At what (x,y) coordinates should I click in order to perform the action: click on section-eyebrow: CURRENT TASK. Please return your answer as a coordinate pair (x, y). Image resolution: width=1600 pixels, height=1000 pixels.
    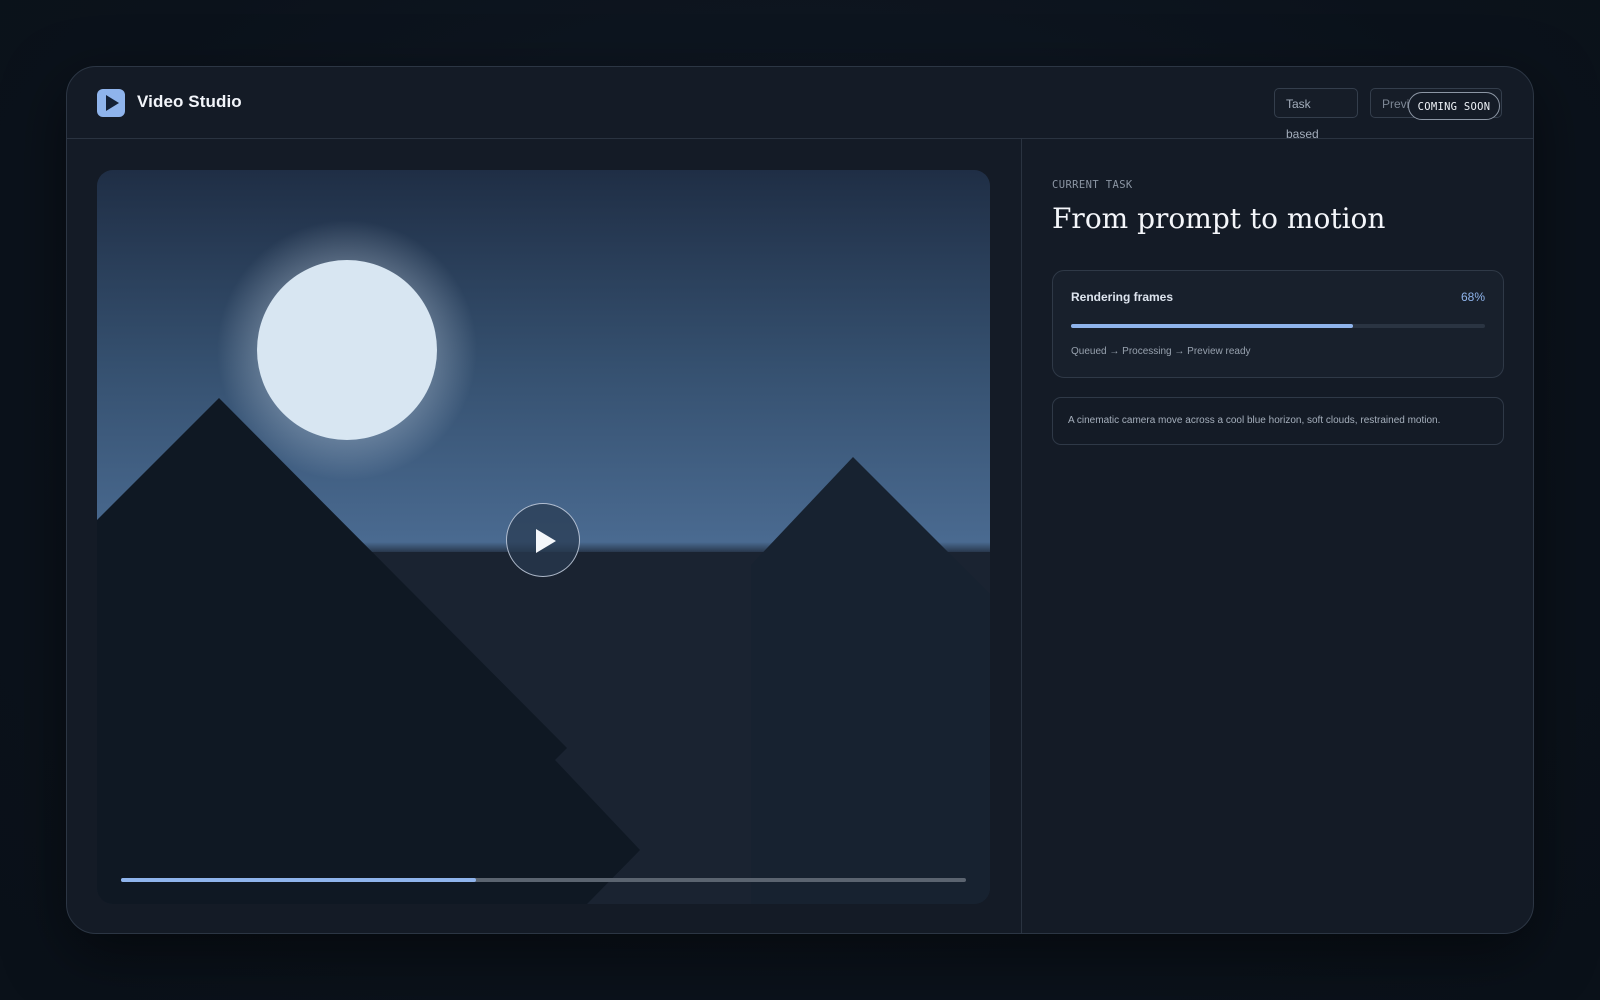
    Looking at the image, I should click on (1092, 185).